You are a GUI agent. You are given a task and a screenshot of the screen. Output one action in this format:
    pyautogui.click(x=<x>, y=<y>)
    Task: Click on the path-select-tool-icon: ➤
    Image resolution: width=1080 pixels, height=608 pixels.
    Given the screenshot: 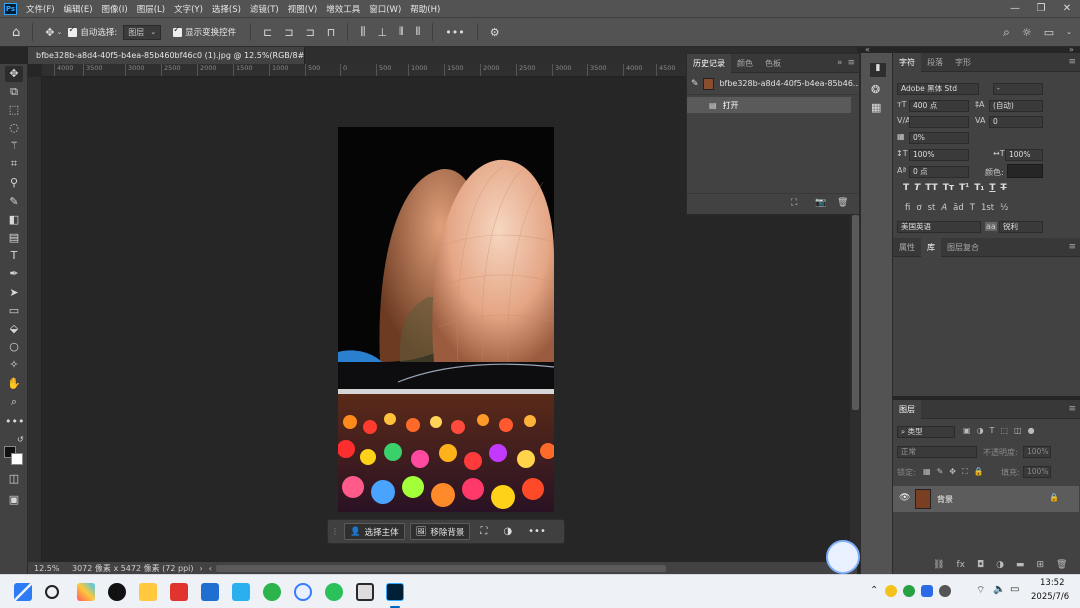 What is the action you would take?
    pyautogui.click(x=14, y=293)
    